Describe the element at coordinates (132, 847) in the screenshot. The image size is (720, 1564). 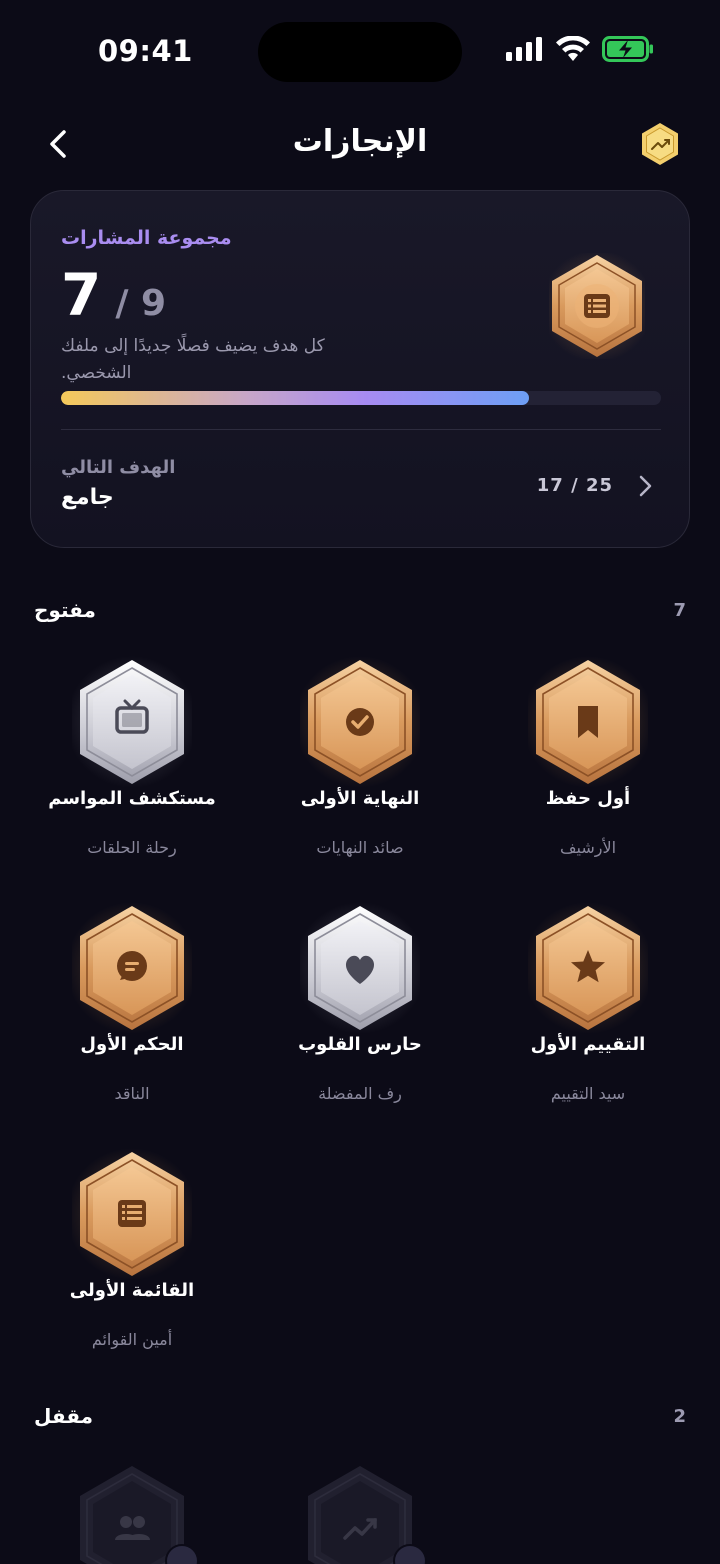
I see `badge-category: رحلة الحلقات` at that location.